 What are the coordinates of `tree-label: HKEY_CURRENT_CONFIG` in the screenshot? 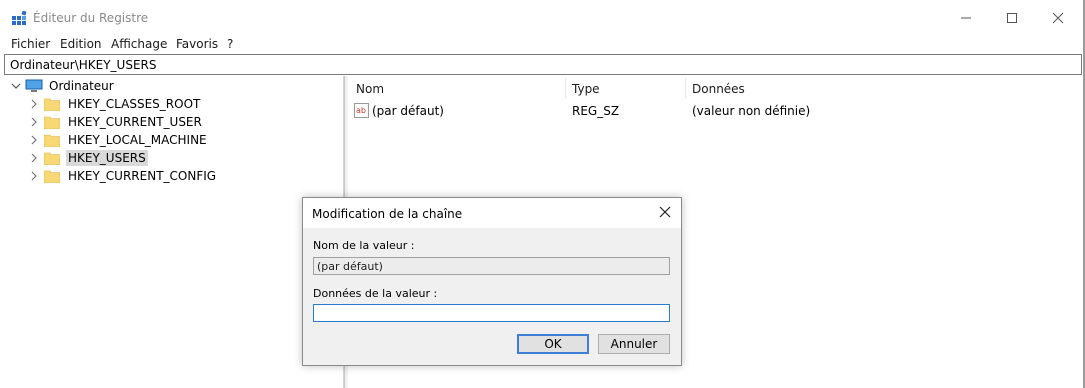 It's located at (142, 176).